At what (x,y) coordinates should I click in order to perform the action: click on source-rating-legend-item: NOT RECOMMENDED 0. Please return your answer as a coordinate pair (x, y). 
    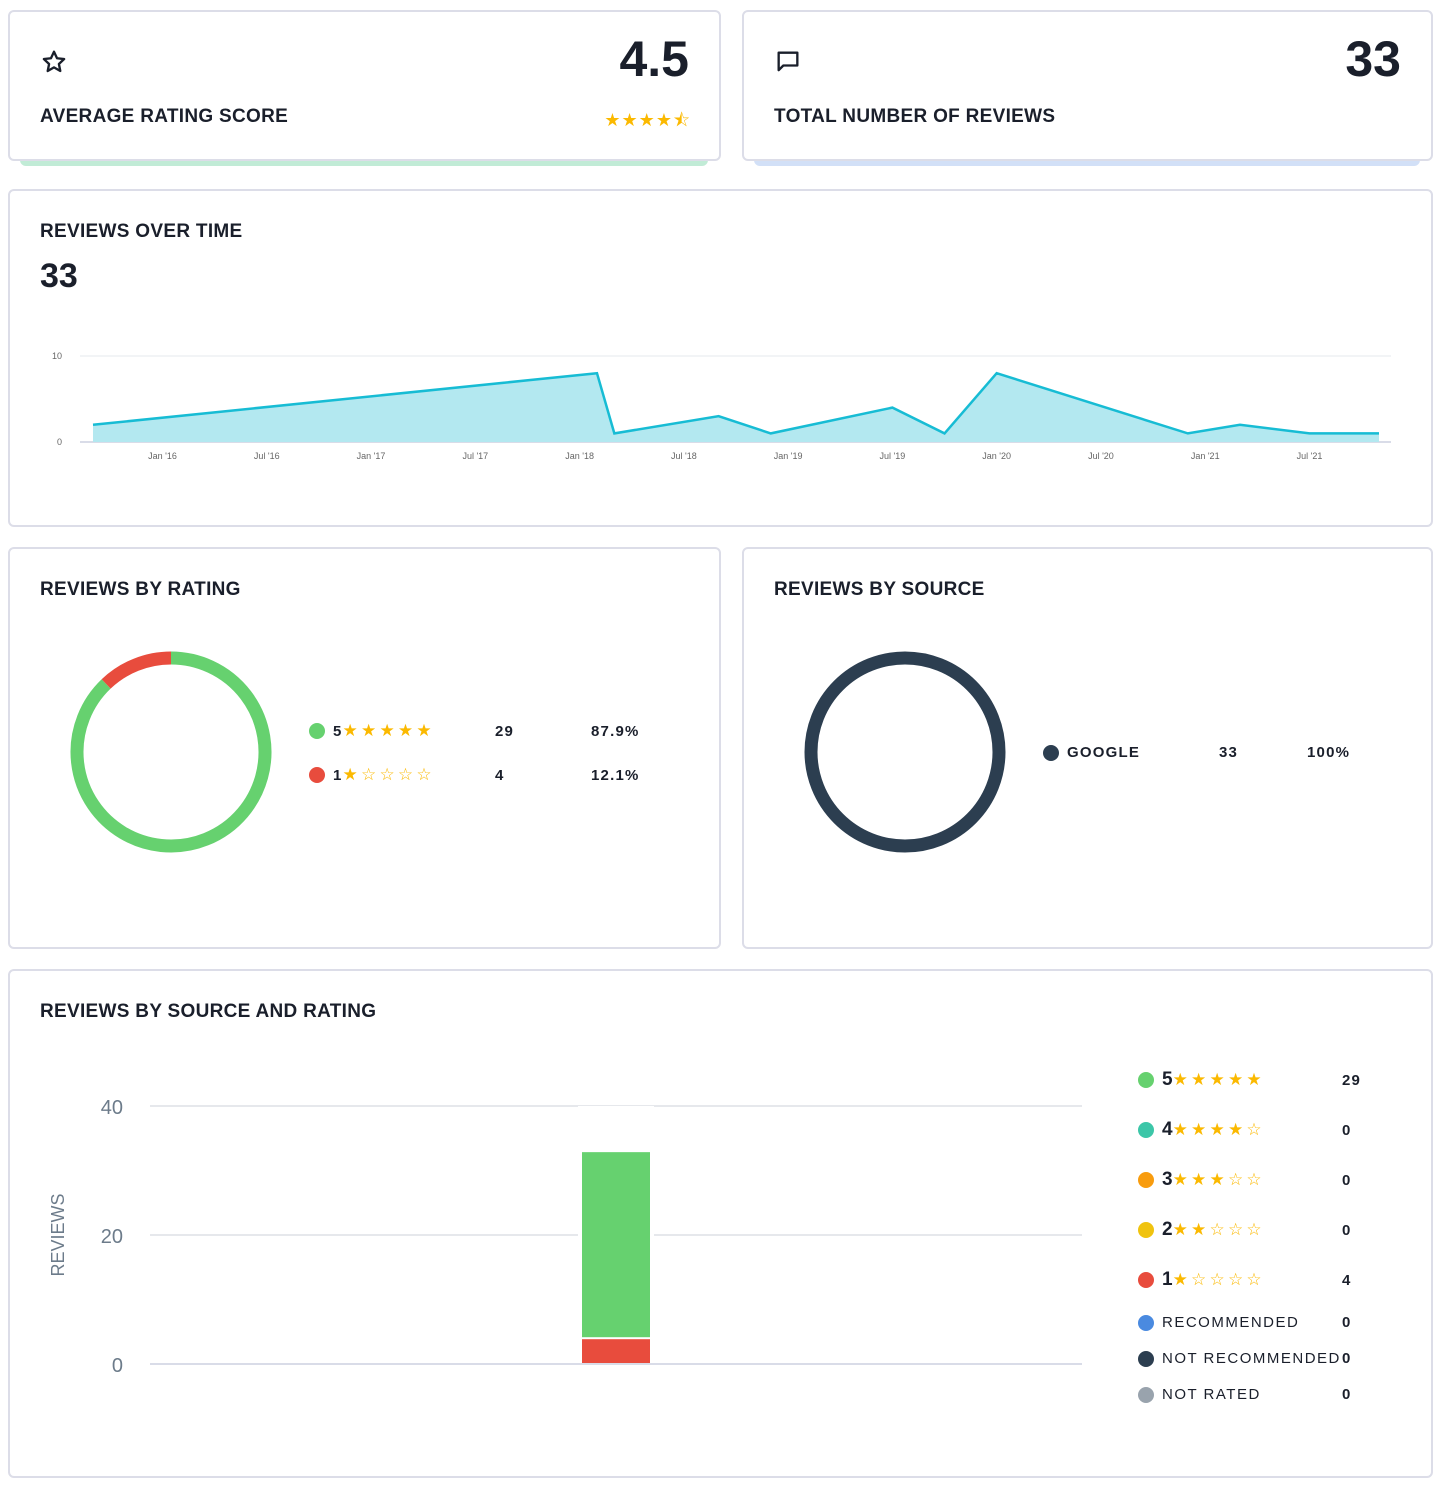
    Looking at the image, I should click on (1258, 1358).